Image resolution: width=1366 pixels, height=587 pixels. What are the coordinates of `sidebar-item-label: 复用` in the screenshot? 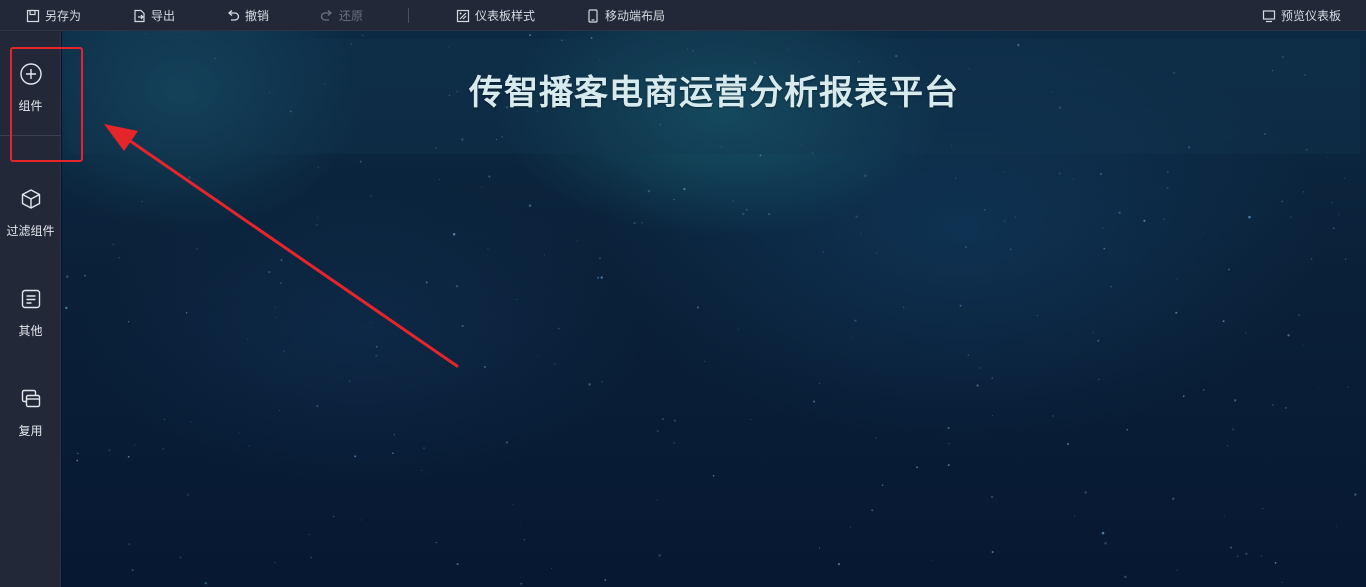 It's located at (30, 431).